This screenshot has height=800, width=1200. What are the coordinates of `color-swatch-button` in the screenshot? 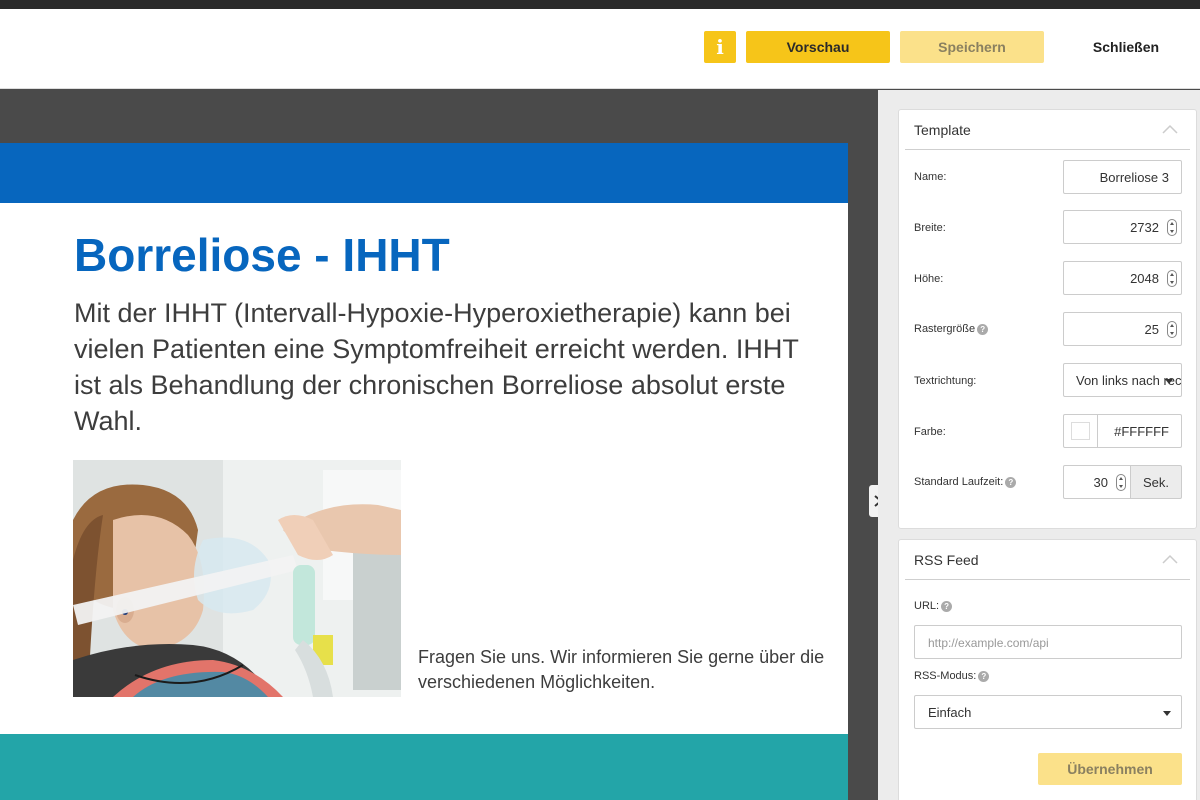 It's located at (1081, 431).